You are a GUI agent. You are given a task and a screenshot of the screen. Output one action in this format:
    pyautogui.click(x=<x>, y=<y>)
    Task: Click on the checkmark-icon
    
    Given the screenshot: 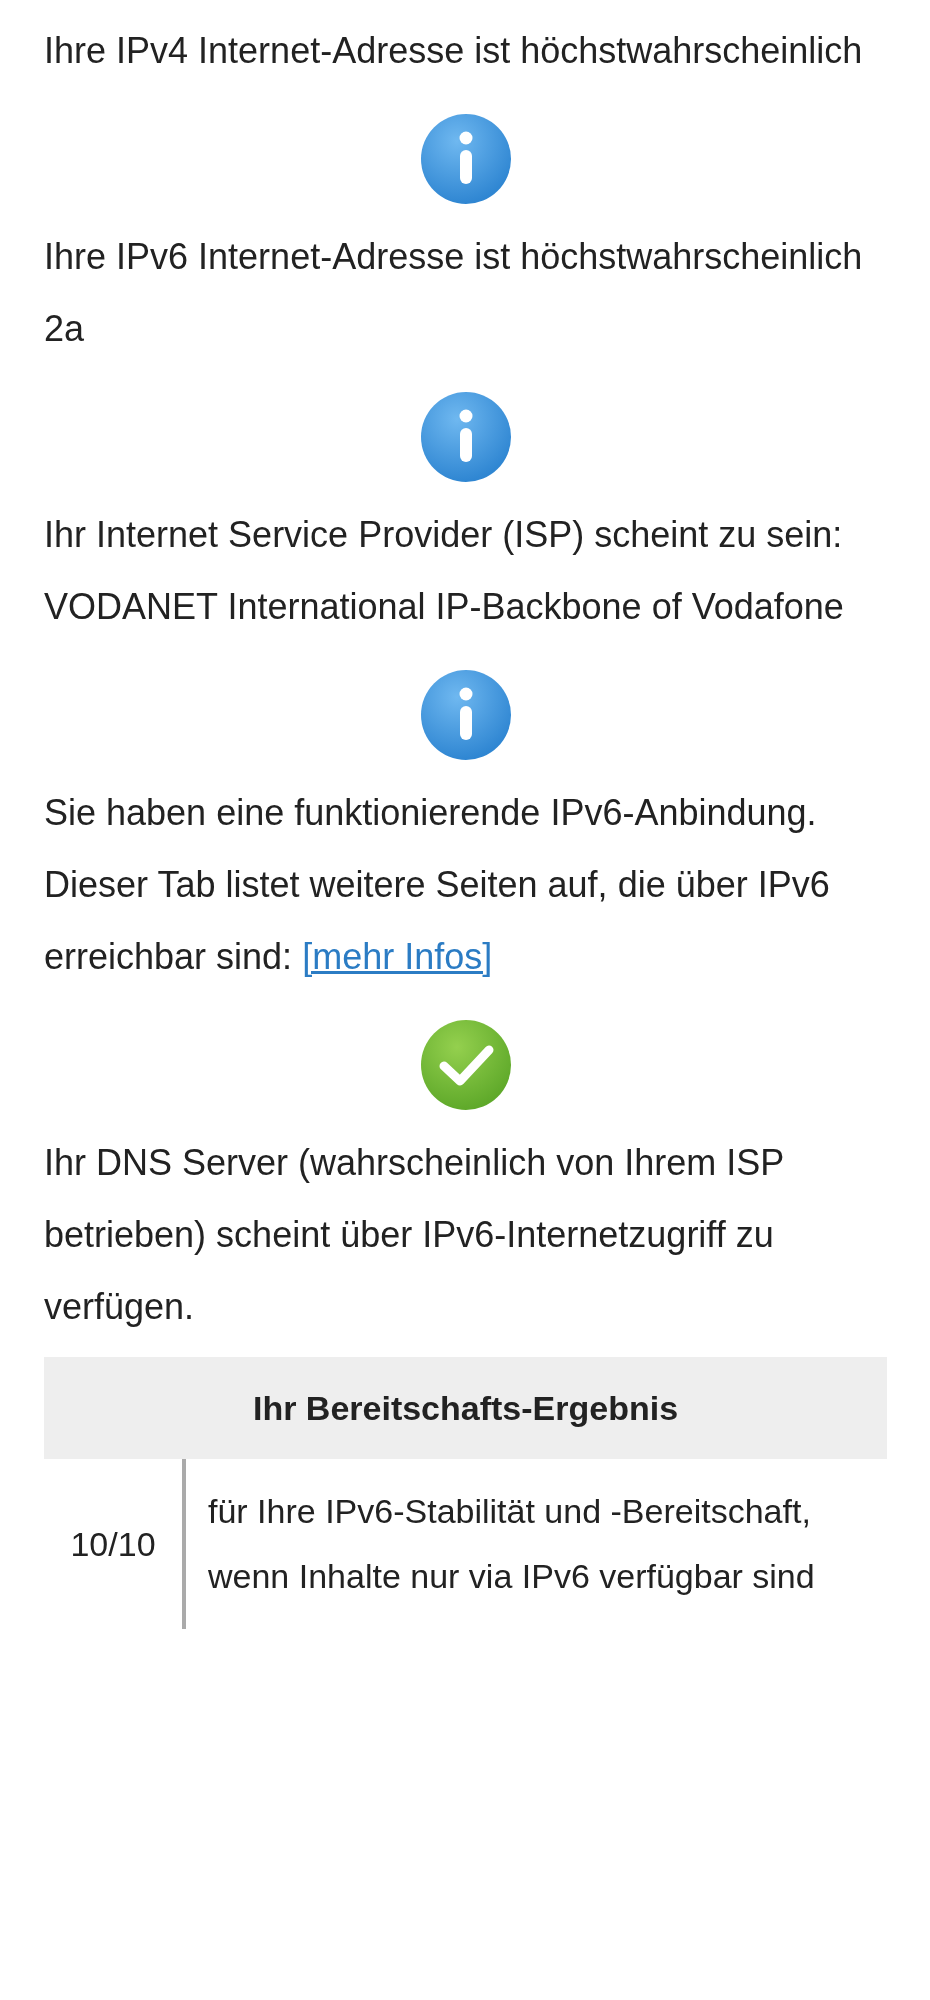 What is the action you would take?
    pyautogui.click(x=465, y=1065)
    